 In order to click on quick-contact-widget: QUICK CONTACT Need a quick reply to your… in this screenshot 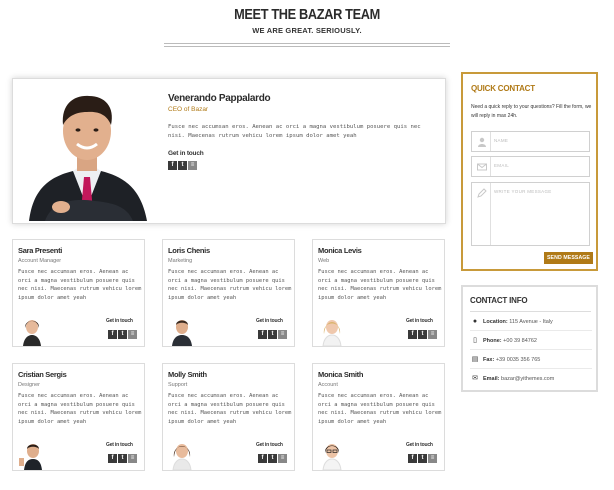, I will do `click(529, 171)`.